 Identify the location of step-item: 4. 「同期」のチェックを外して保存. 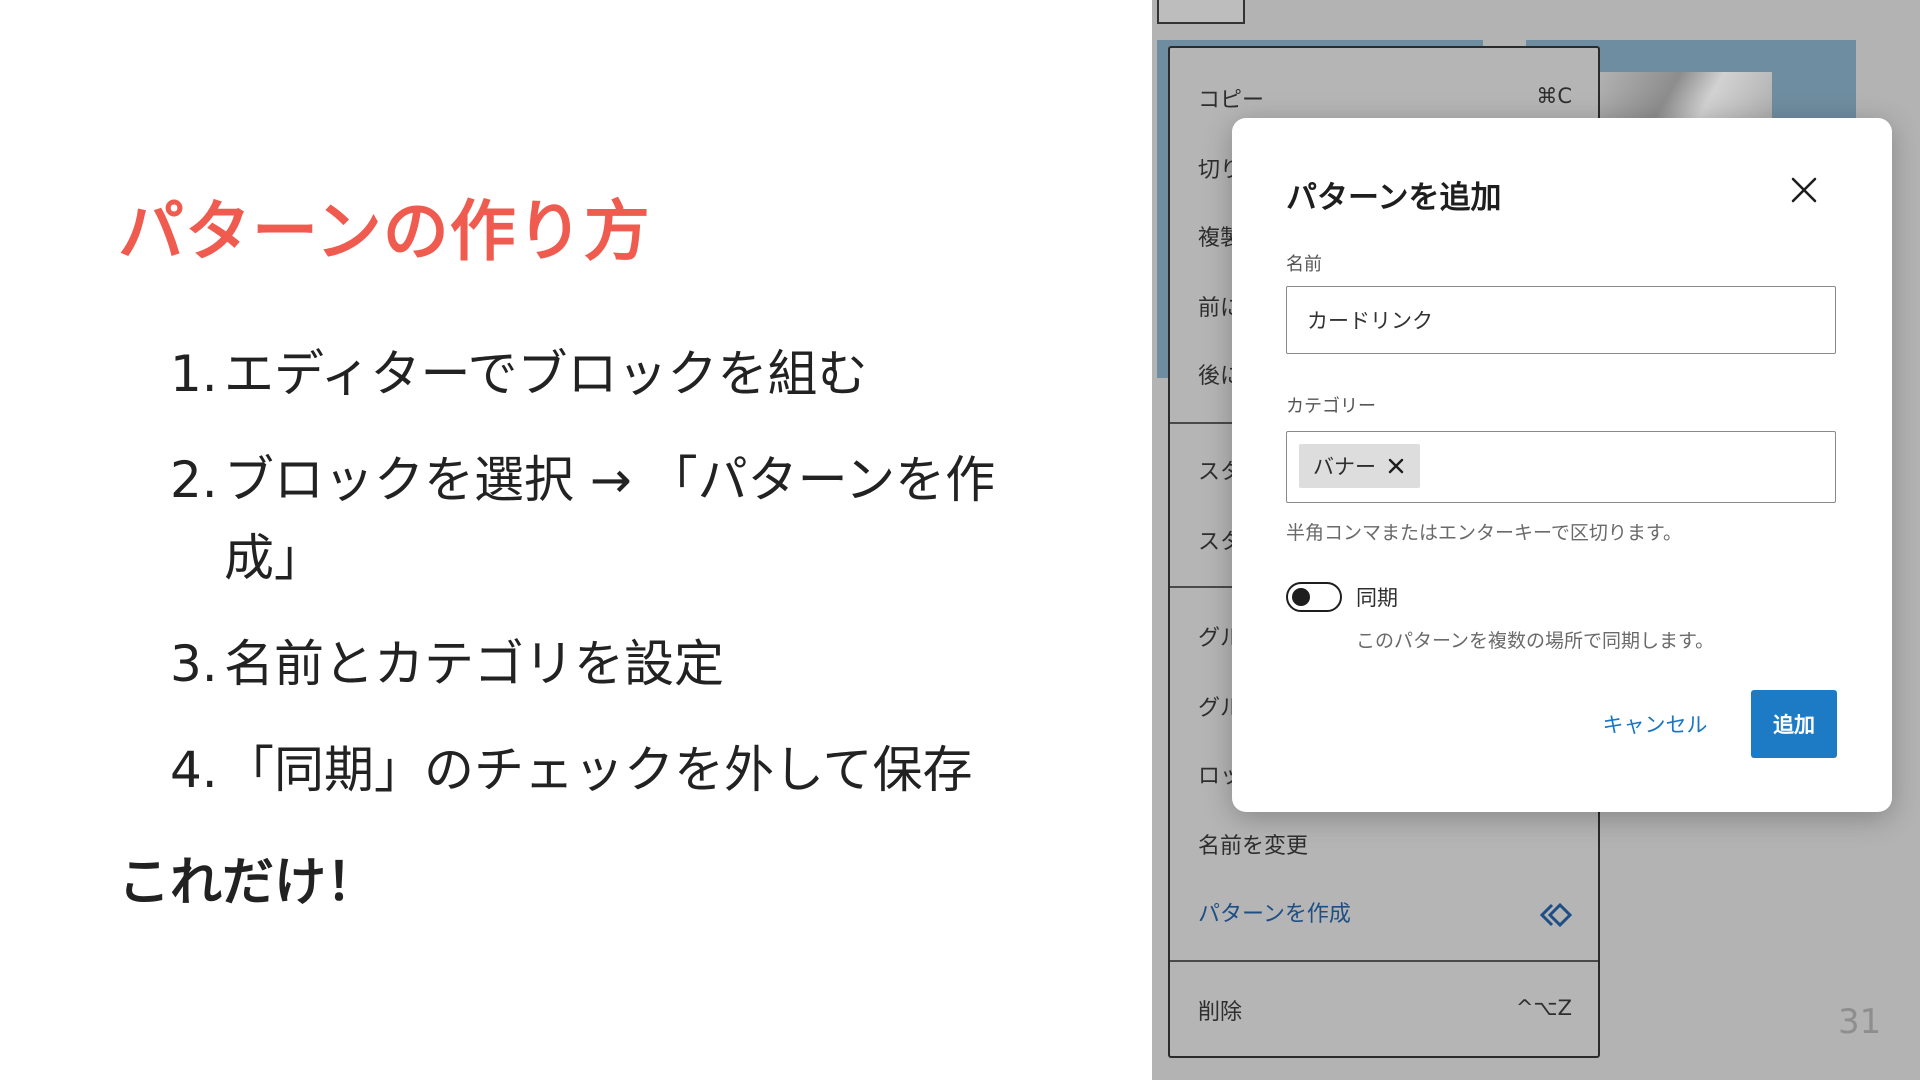
(610, 770).